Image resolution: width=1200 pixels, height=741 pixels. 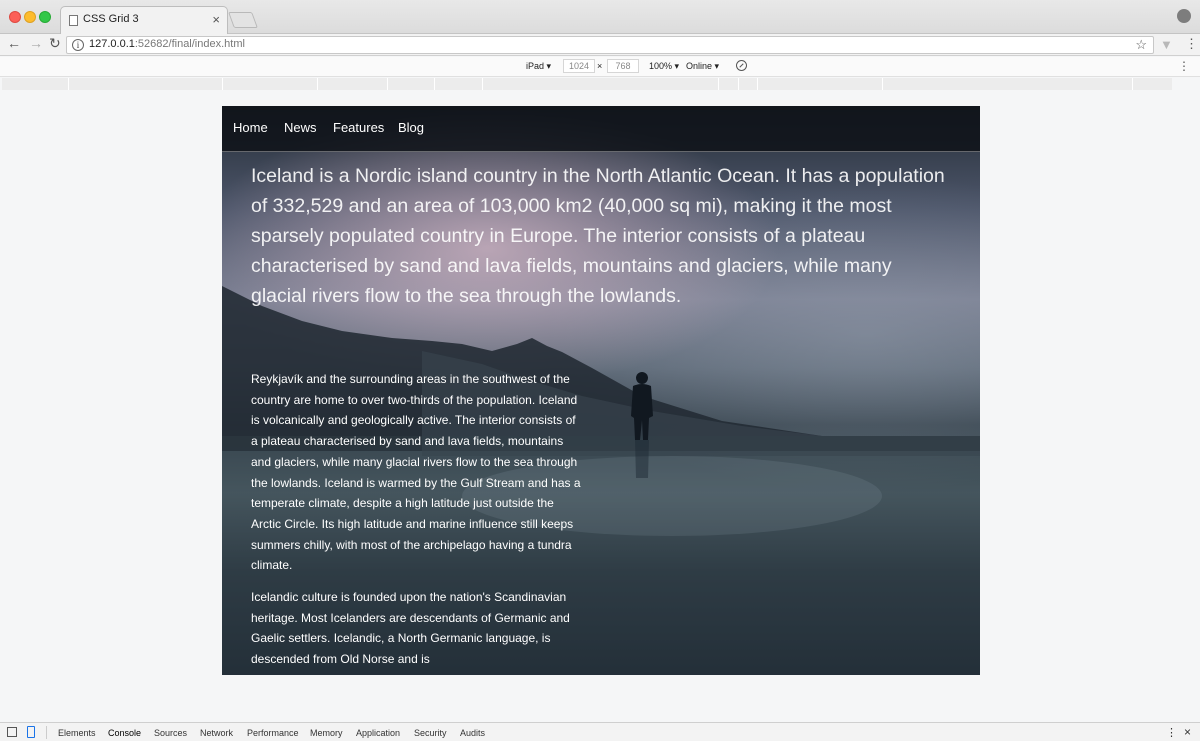 I want to click on device-menu-icon: ⋮, so click(x=1184, y=66).